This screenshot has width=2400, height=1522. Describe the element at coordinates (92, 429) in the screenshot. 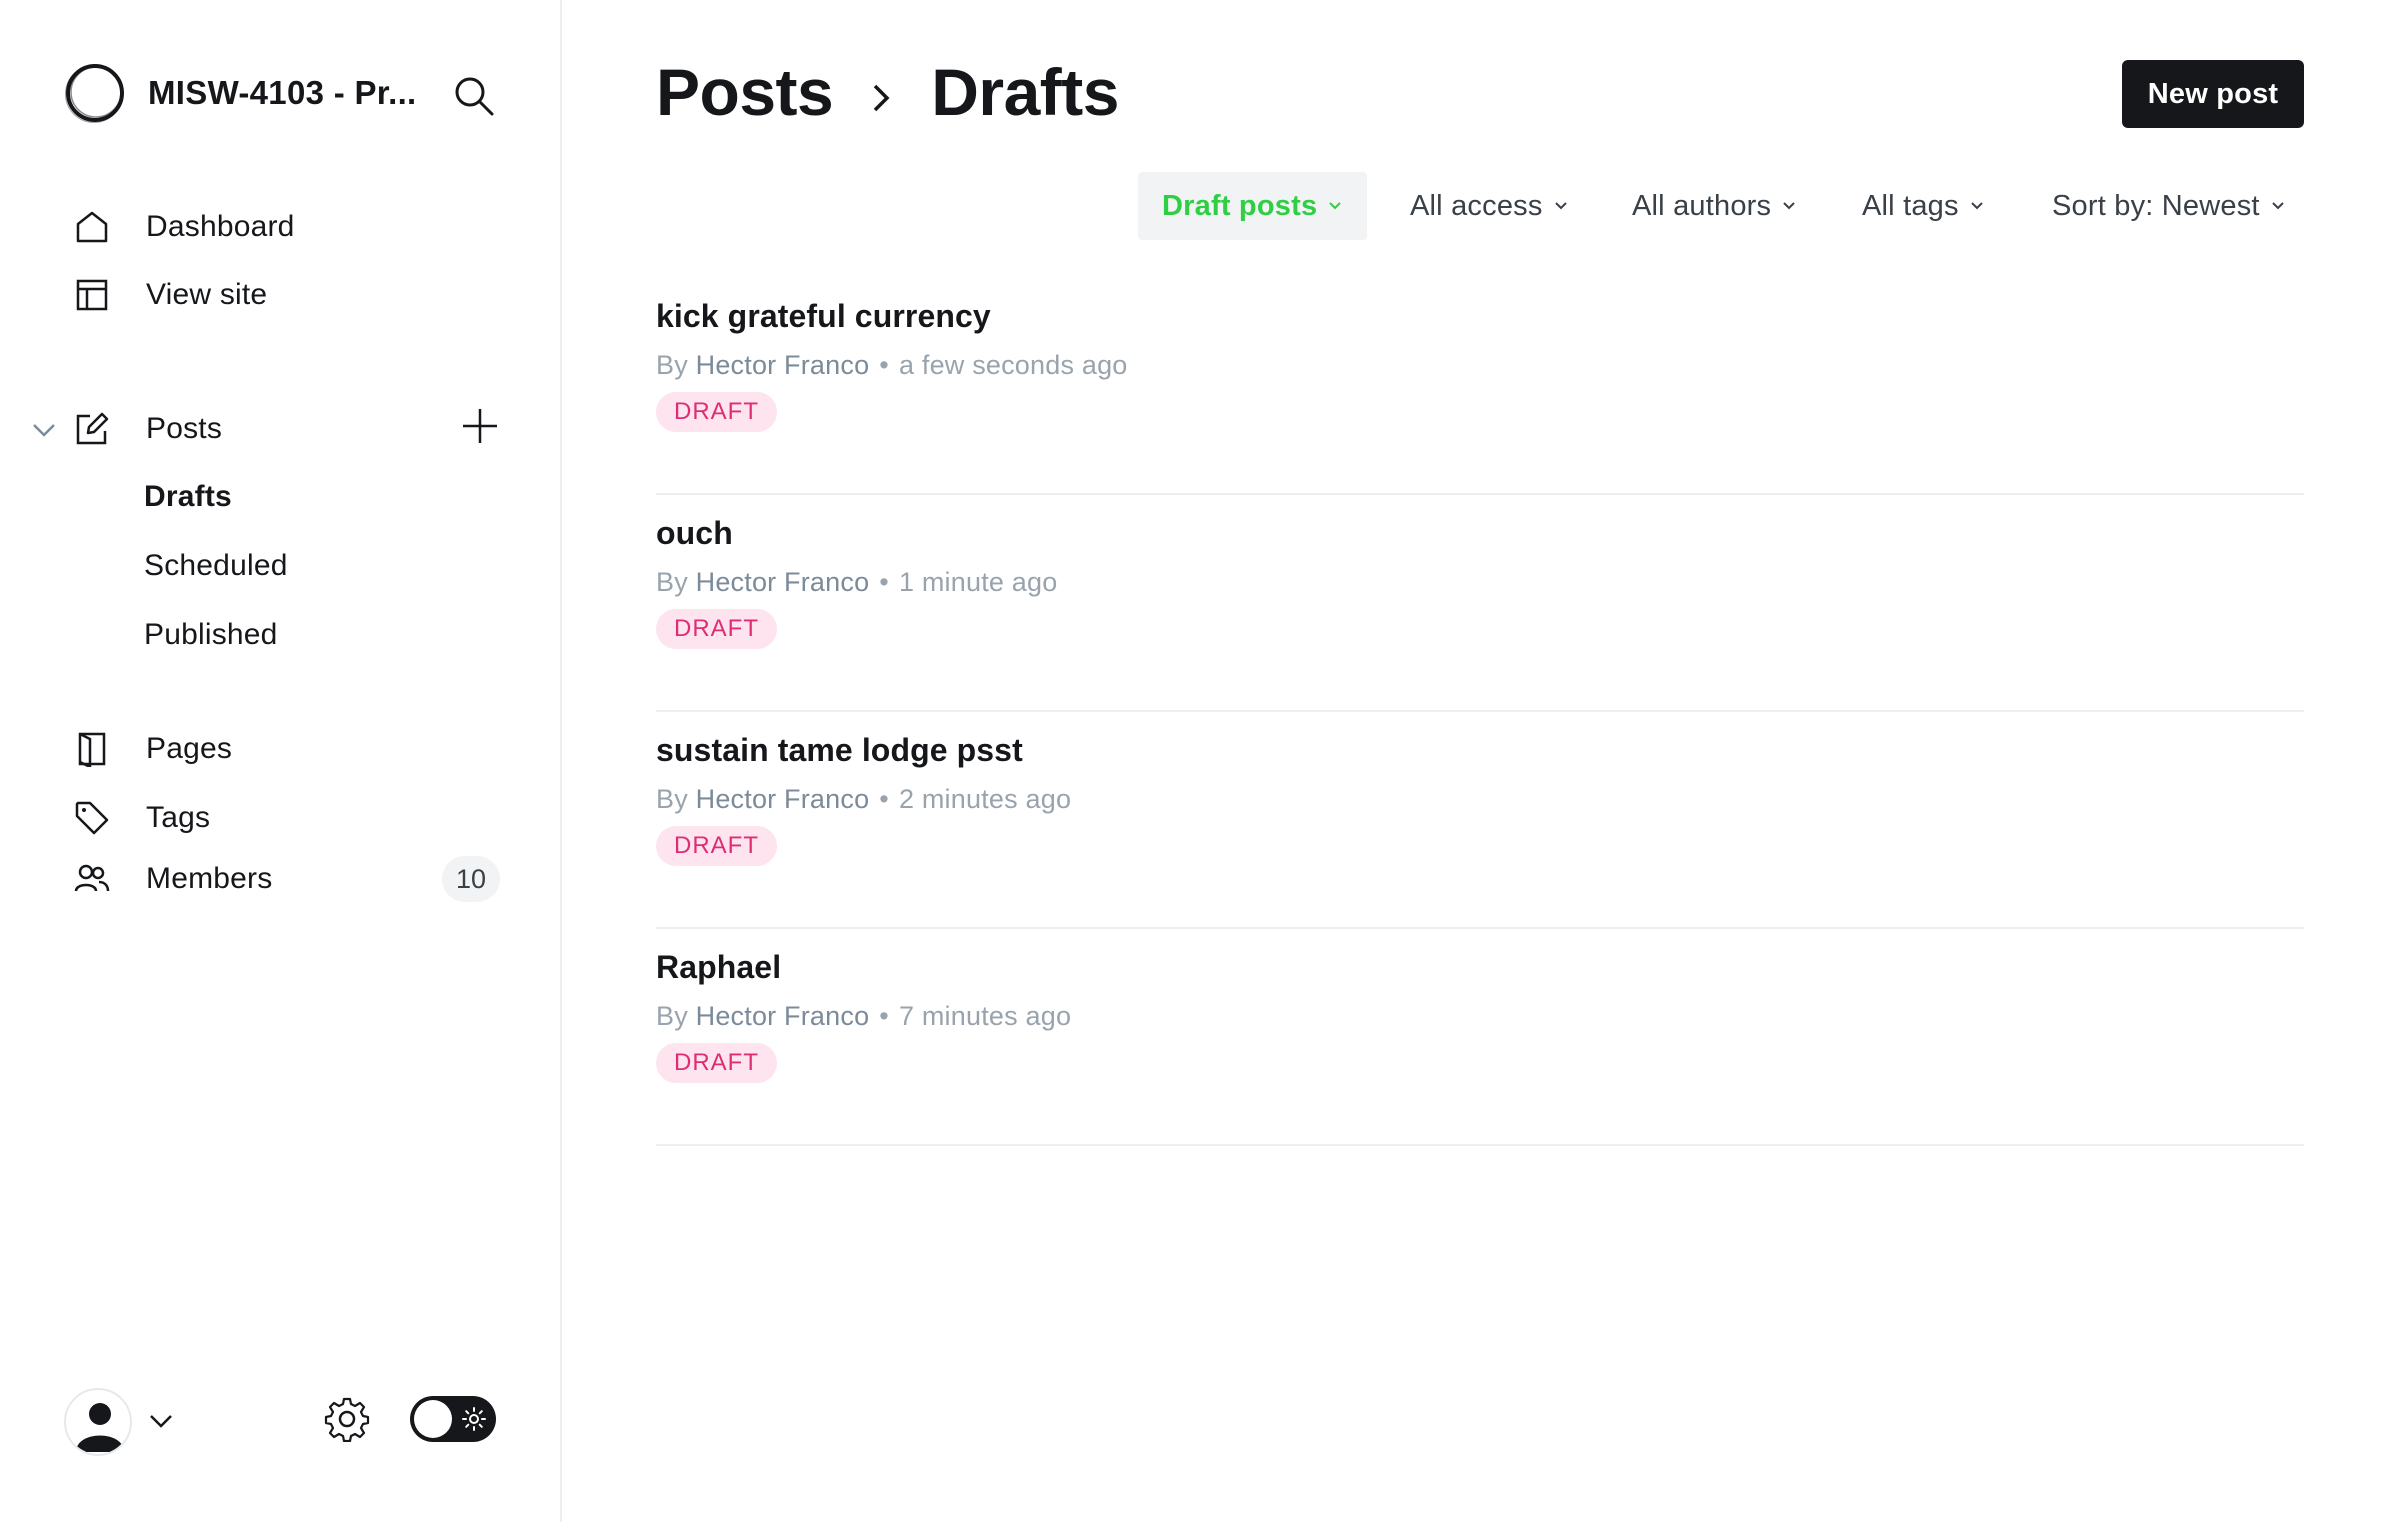

I see `edit-icon` at that location.